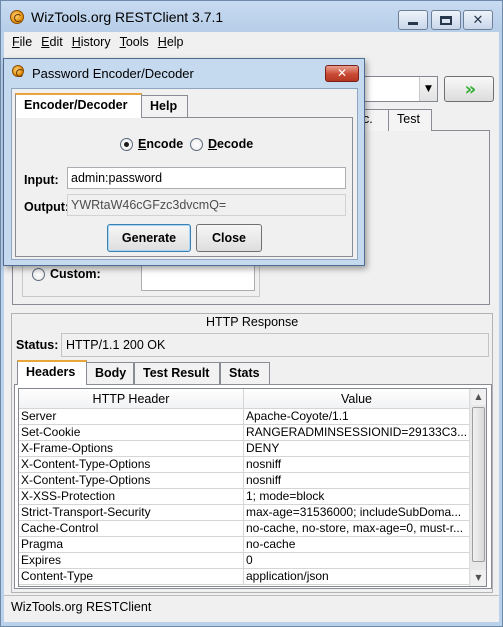 This screenshot has height=627, width=503. Describe the element at coordinates (469, 89) in the screenshot. I see `go-button: »` at that location.